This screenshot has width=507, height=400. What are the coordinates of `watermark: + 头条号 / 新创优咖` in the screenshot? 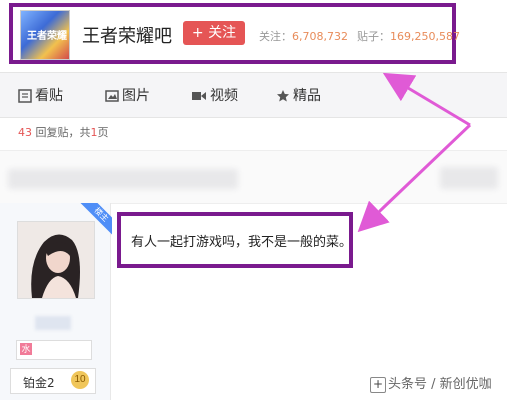 It's located at (431, 383).